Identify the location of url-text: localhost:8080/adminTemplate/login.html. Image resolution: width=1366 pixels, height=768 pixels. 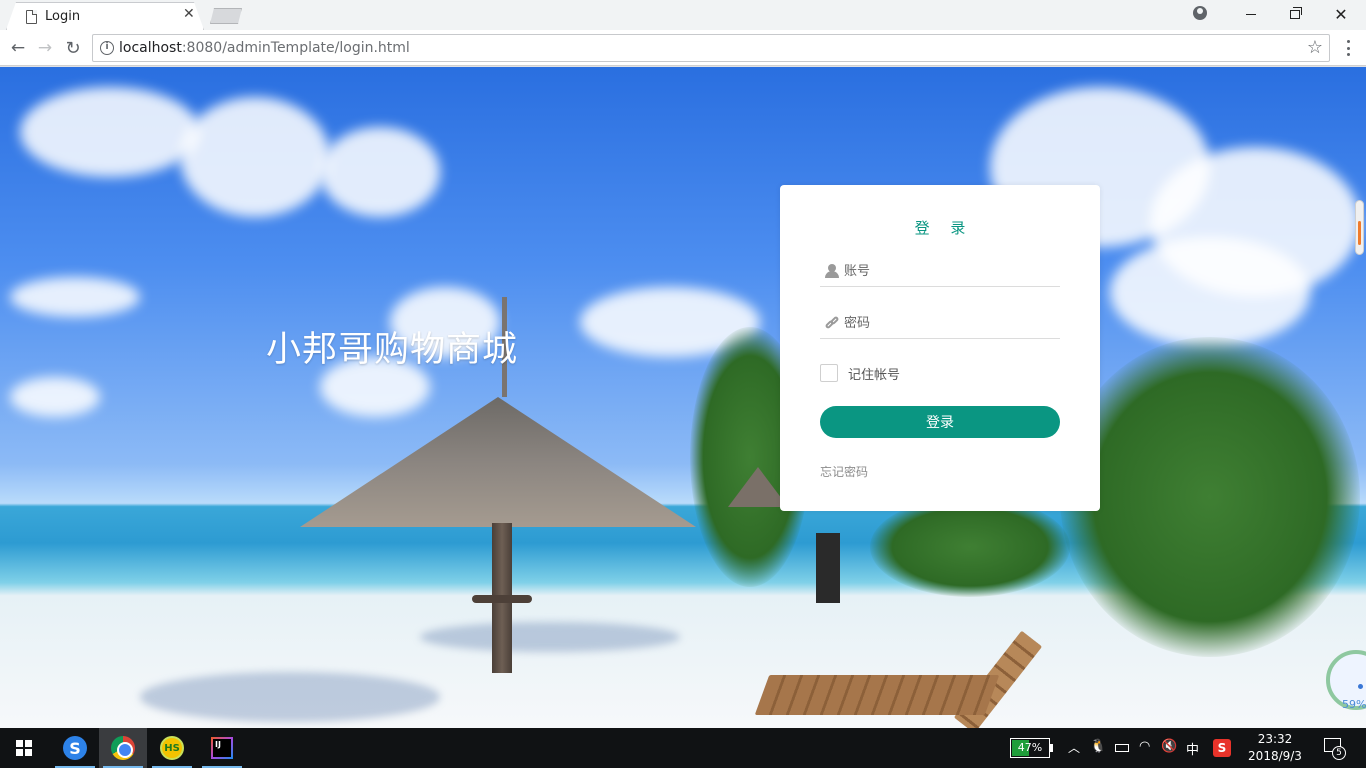
(264, 48).